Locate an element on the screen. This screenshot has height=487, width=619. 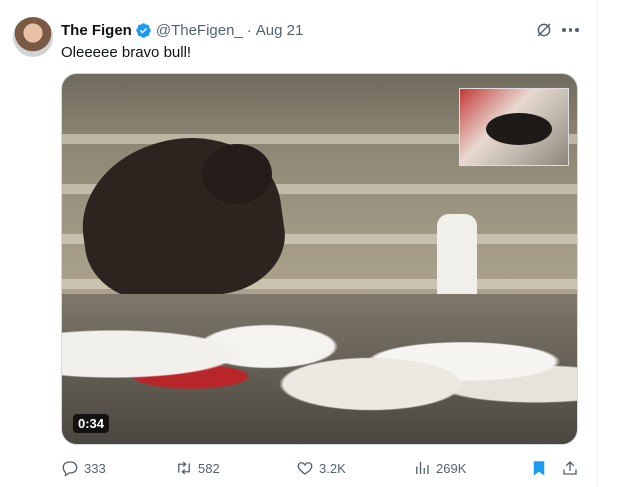
inset-bull-image is located at coordinates (519, 129).